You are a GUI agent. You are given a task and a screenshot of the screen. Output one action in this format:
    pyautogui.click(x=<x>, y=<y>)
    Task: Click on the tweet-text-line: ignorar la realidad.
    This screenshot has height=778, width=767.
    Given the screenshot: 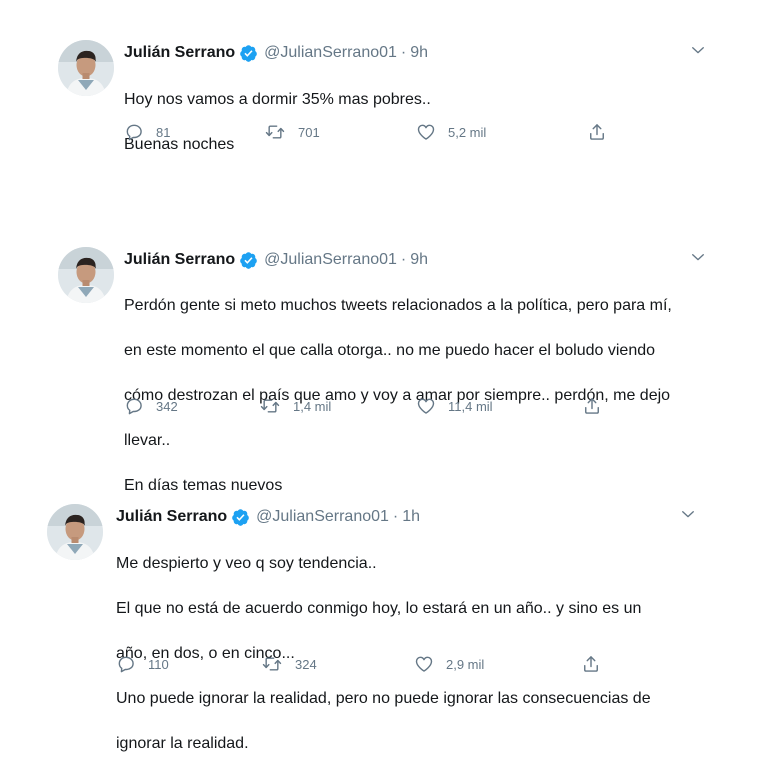 What is the action you would take?
    pyautogui.click(x=182, y=743)
    